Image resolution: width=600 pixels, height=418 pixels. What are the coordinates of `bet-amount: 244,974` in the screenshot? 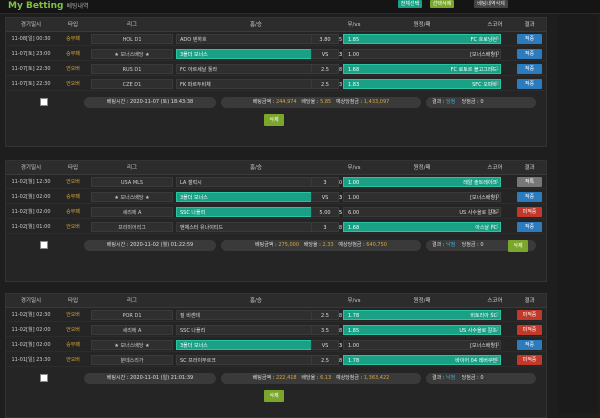 It's located at (286, 102).